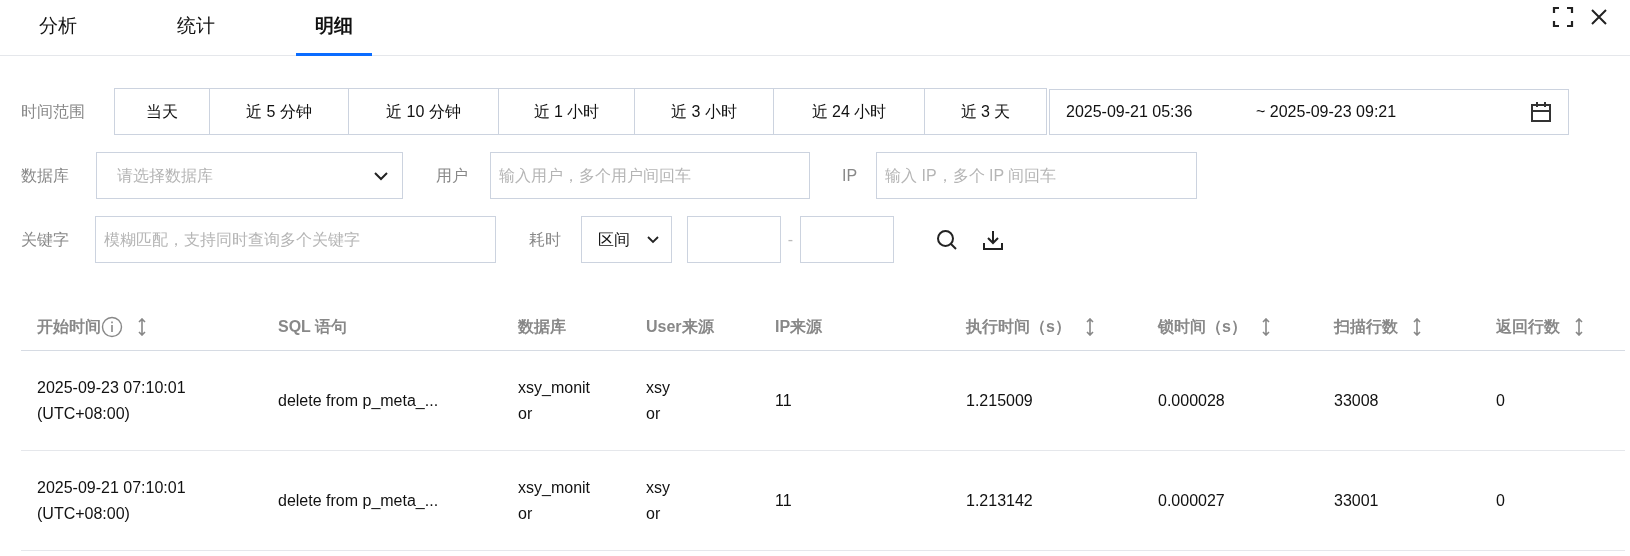 Image resolution: width=1630 pixels, height=556 pixels. I want to click on filter-label: 耗时, so click(545, 239).